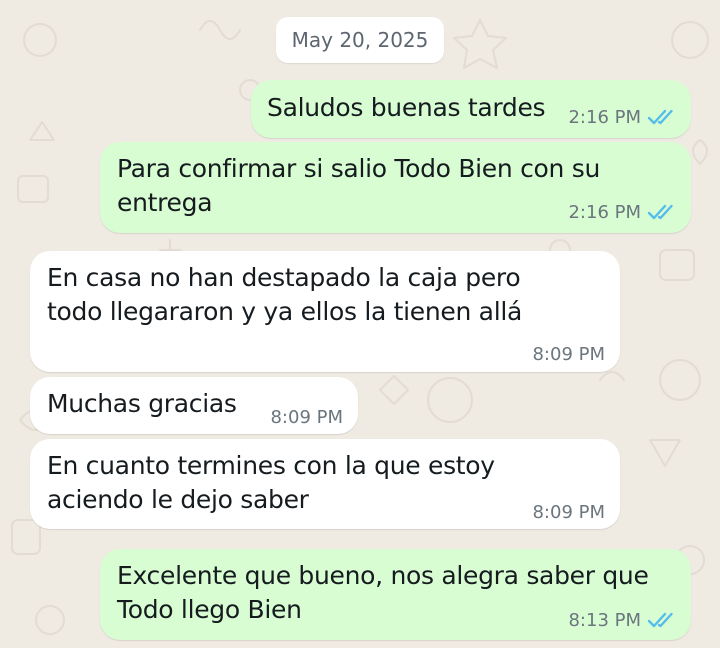  I want to click on message-bubble-incoming: Muchas gracias 8:09 PM, so click(194, 405).